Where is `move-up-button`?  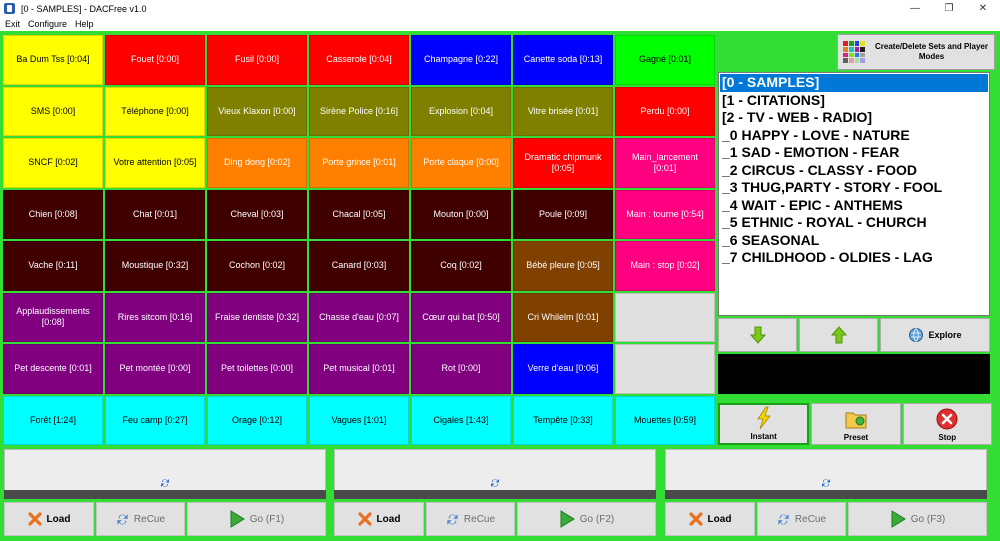
move-up-button is located at coordinates (838, 335).